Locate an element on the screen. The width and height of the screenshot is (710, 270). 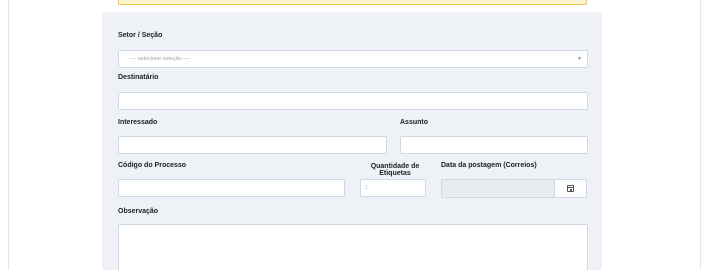
interessado-input is located at coordinates (252, 145).